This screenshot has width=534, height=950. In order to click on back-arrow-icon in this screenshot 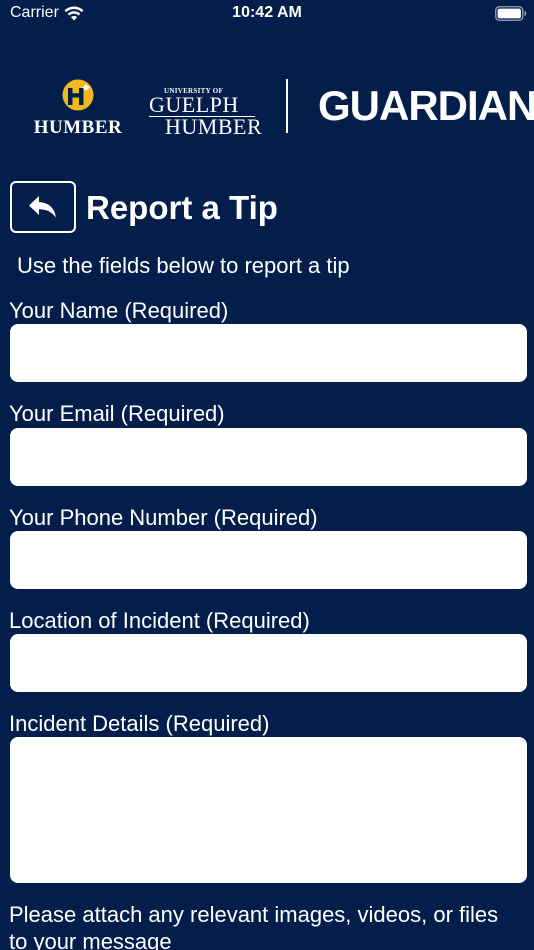, I will do `click(42, 207)`.